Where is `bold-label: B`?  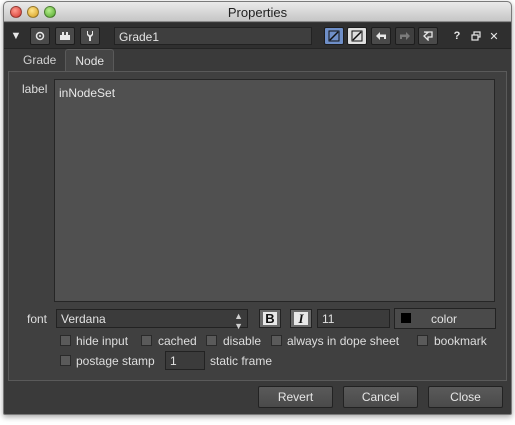
bold-label: B is located at coordinates (270, 318).